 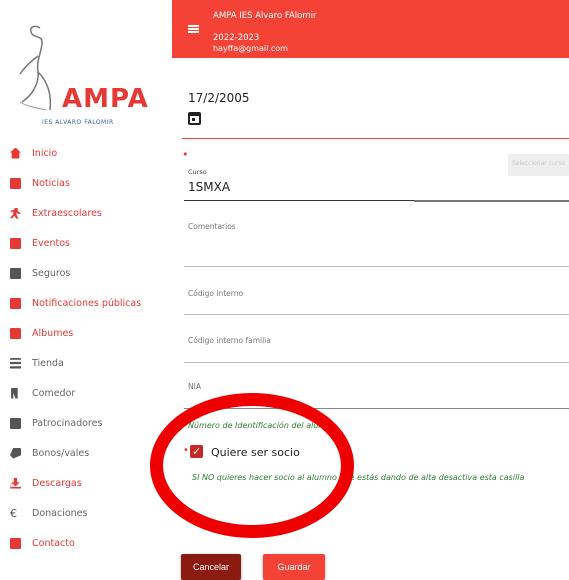 What do you see at coordinates (538, 165) in the screenshot?
I see `select-course-button: Seleccionar curso` at bounding box center [538, 165].